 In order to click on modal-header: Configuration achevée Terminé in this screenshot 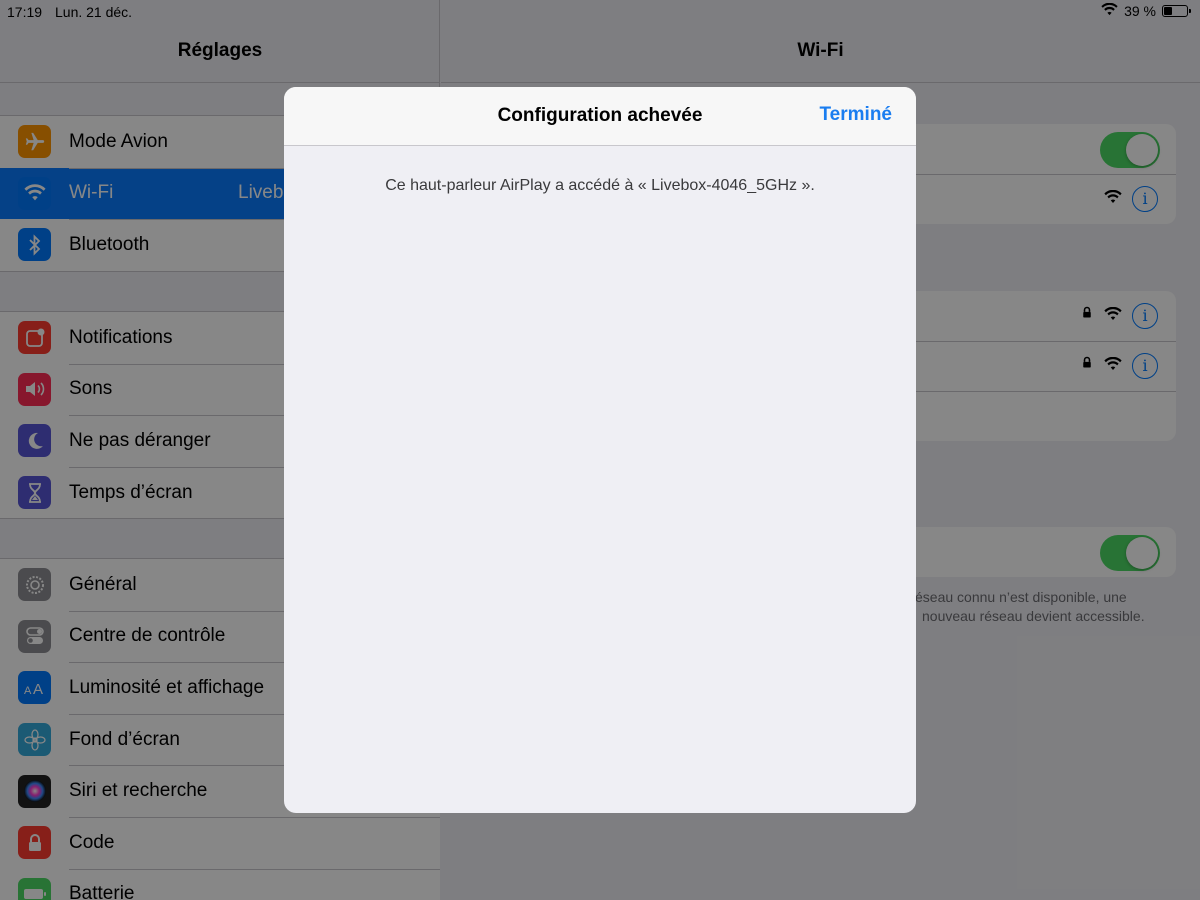, I will do `click(600, 116)`.